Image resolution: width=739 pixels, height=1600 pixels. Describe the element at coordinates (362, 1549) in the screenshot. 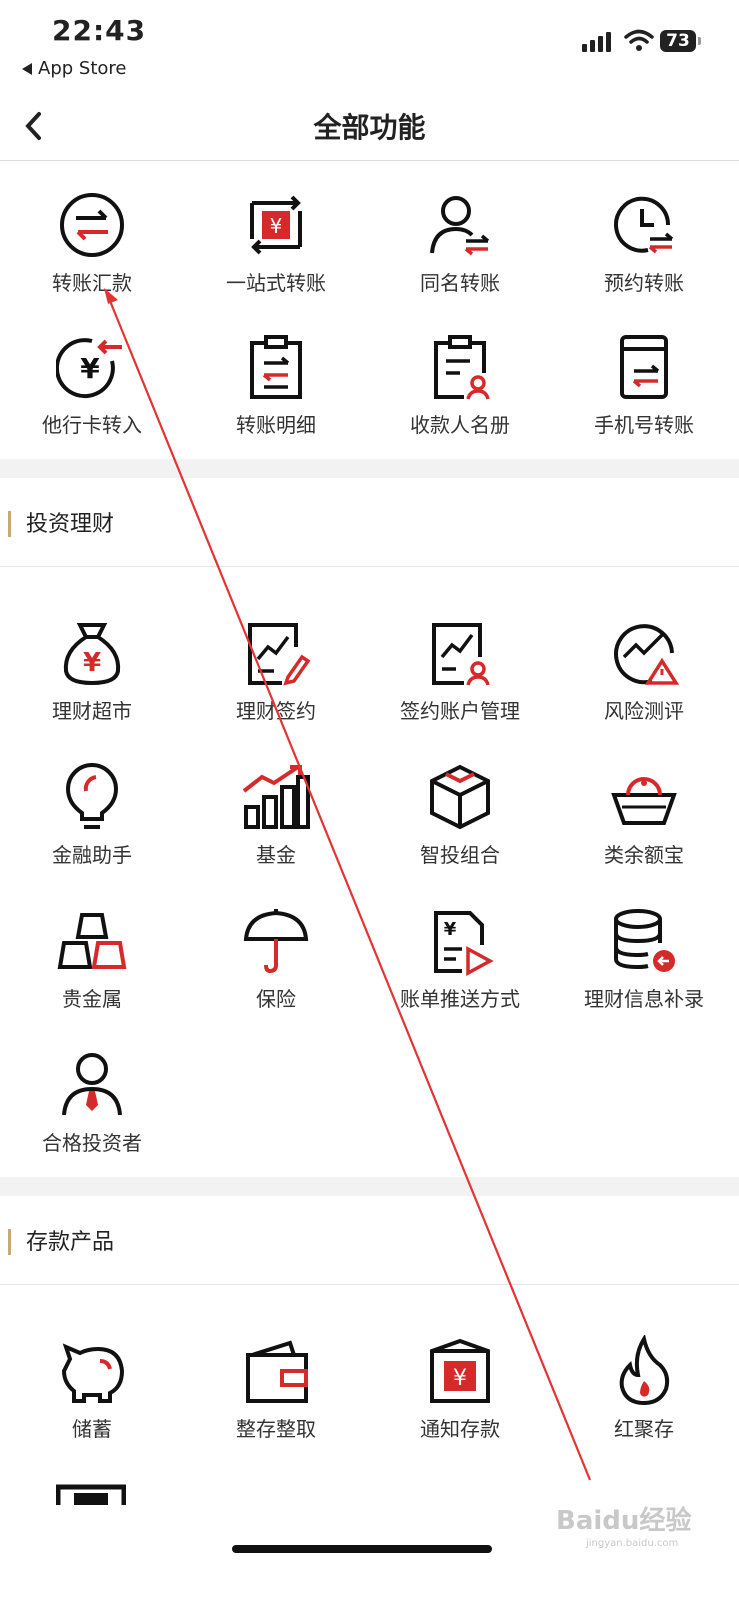

I see `home-indicator` at that location.